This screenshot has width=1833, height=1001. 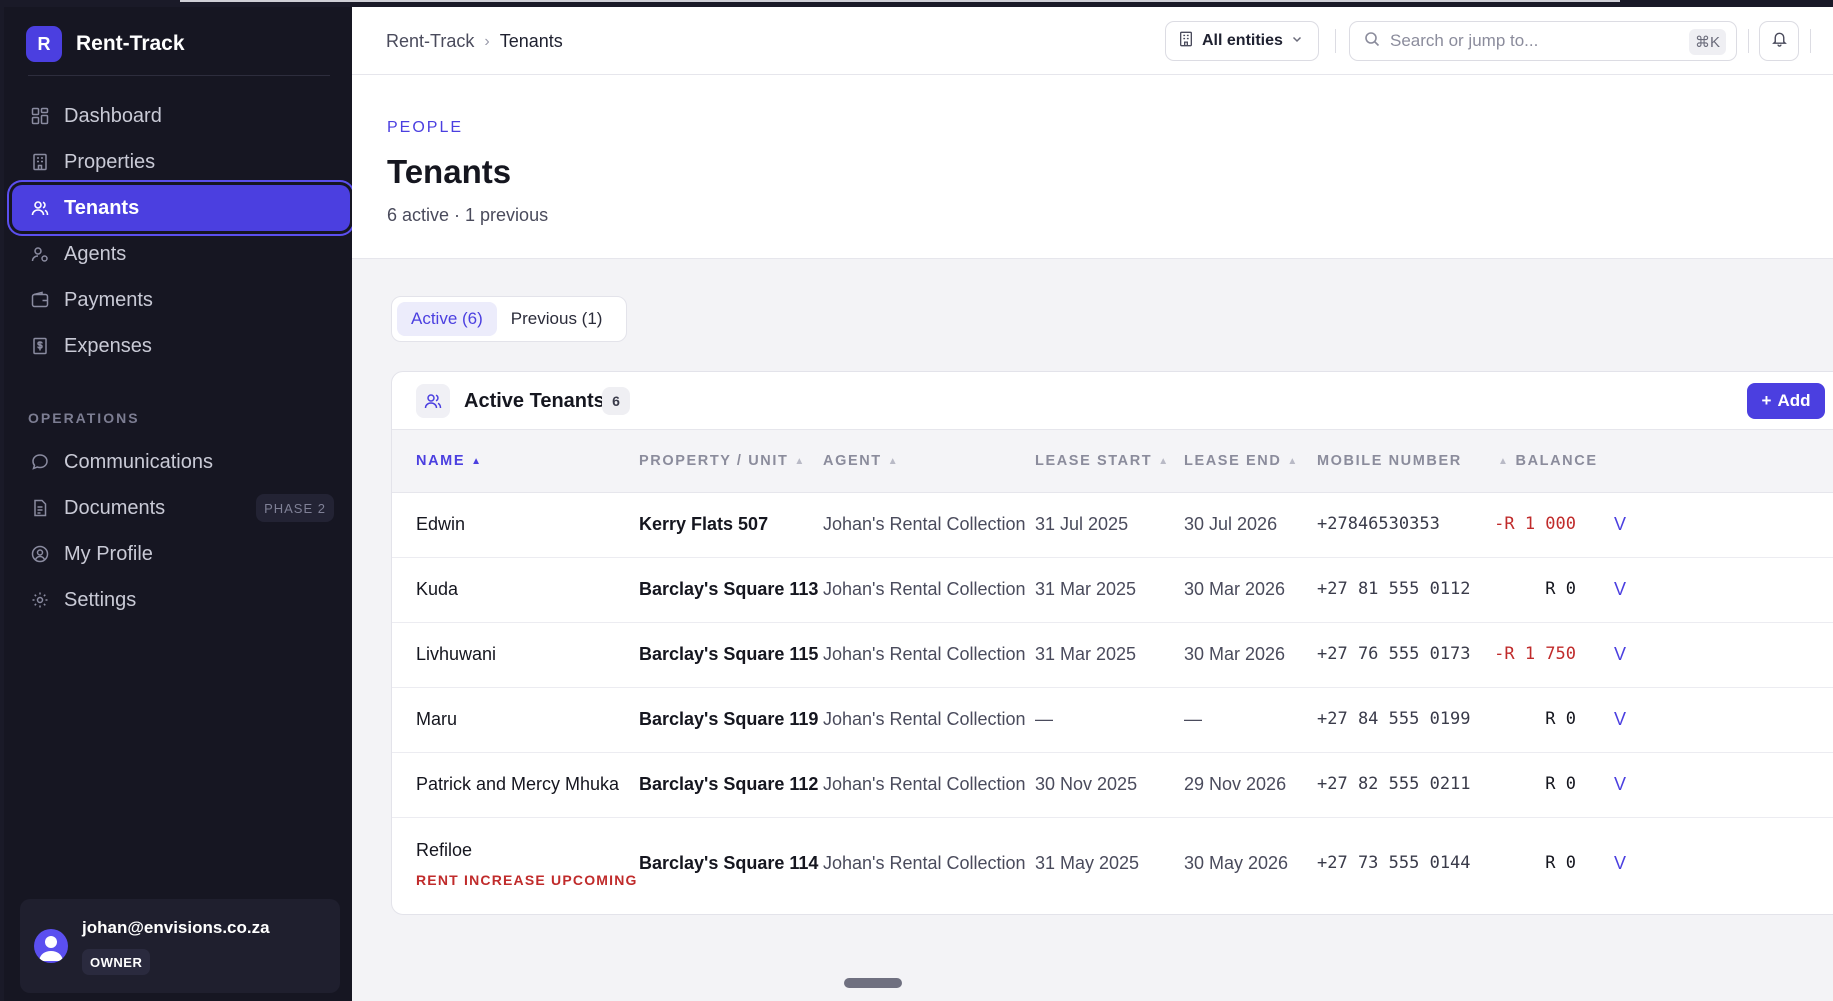 What do you see at coordinates (181, 600) in the screenshot?
I see `sidebar-item-settings: Settings` at bounding box center [181, 600].